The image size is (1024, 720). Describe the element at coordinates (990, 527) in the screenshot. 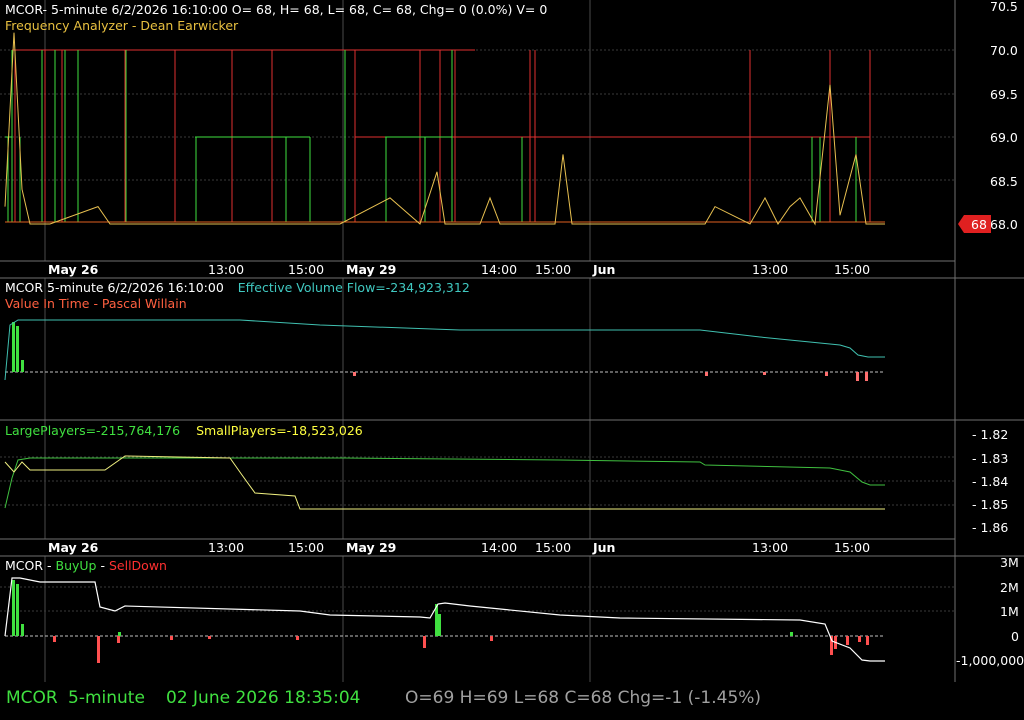

I see `players-tick: - 1.86` at that location.